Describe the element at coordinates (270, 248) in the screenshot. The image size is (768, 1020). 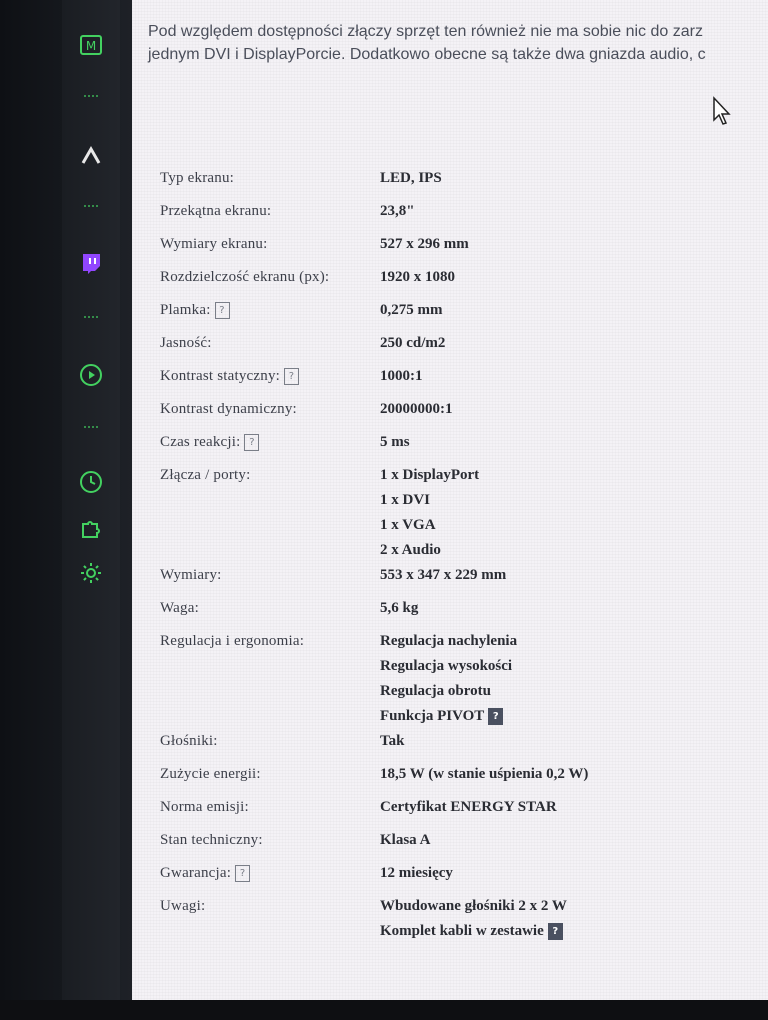
I see `spec-label: Wymiary ekranu:` at that location.